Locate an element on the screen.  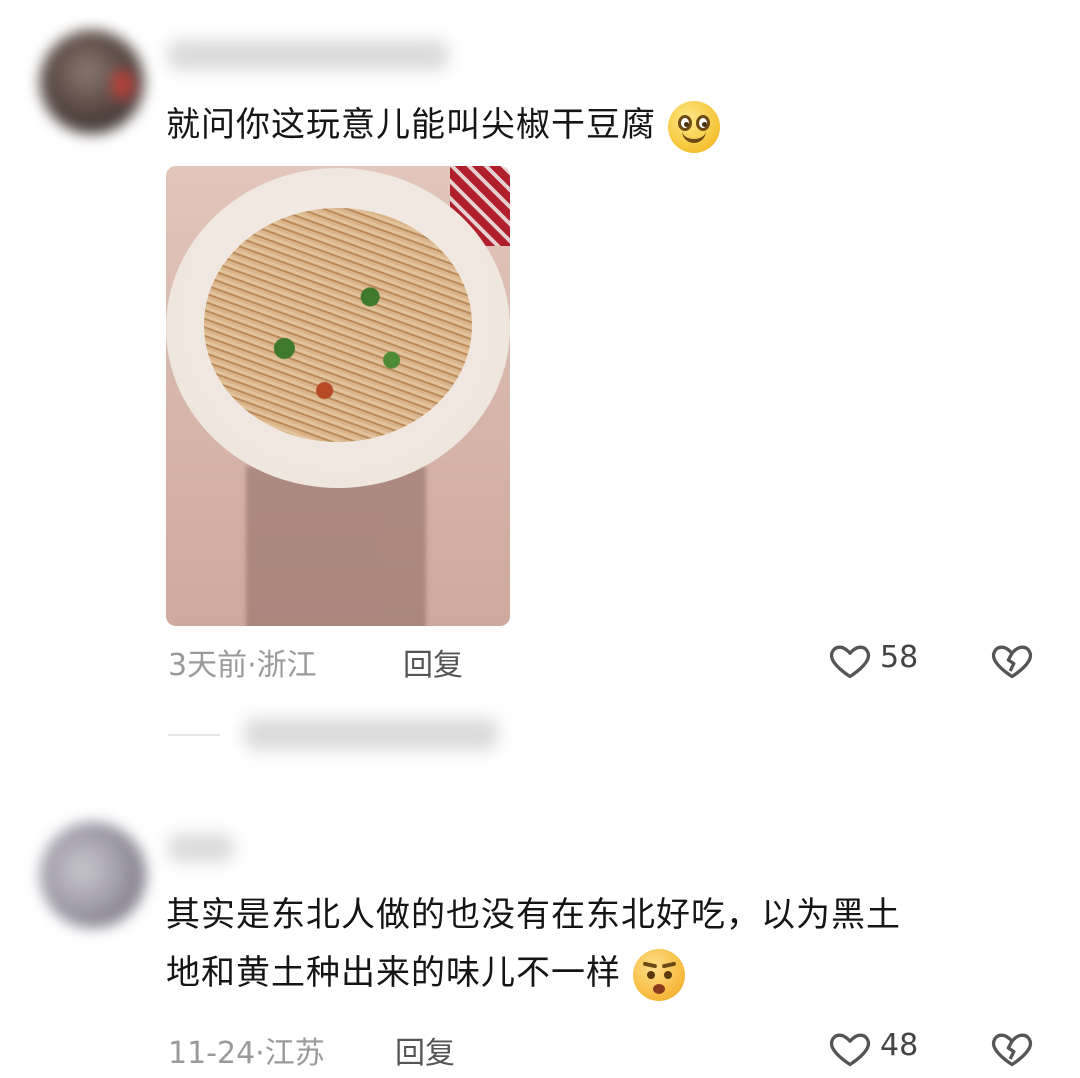
comment-text: 就问你这玩意儿能叫尖椒干豆腐 is located at coordinates (443, 125).